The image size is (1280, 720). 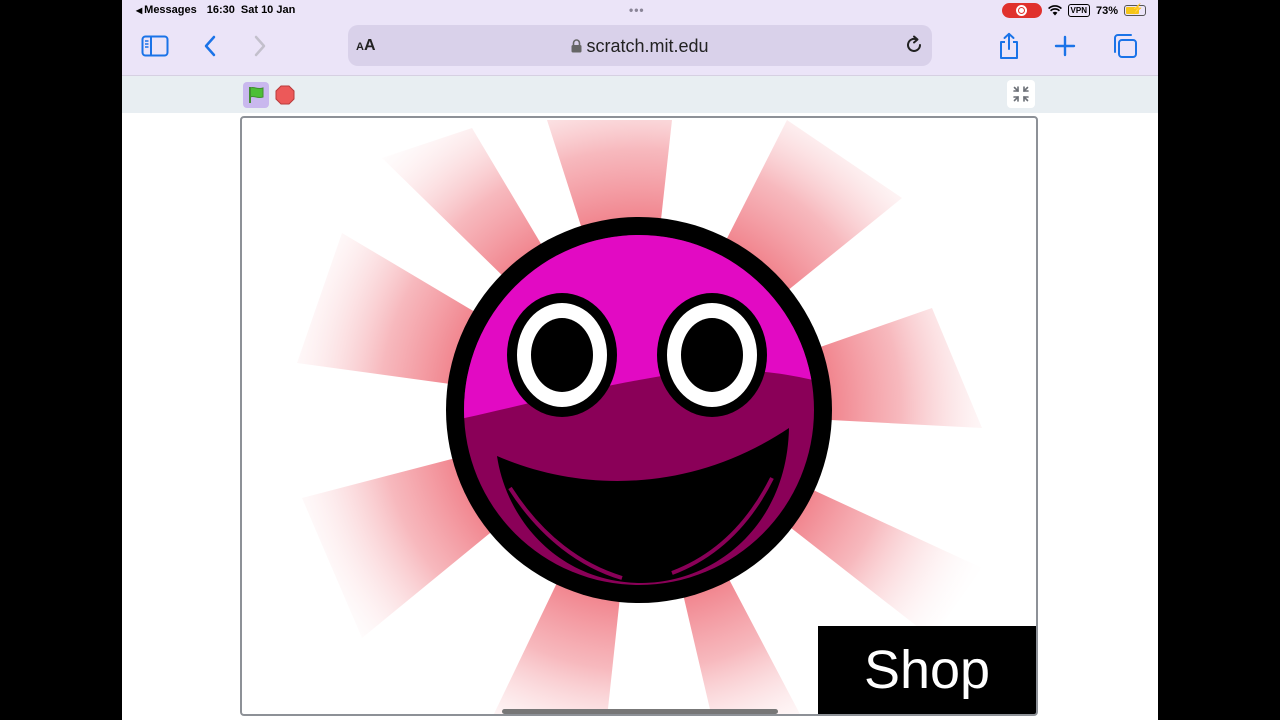 I want to click on status-date: Sat 10 Jan, so click(x=268, y=10).